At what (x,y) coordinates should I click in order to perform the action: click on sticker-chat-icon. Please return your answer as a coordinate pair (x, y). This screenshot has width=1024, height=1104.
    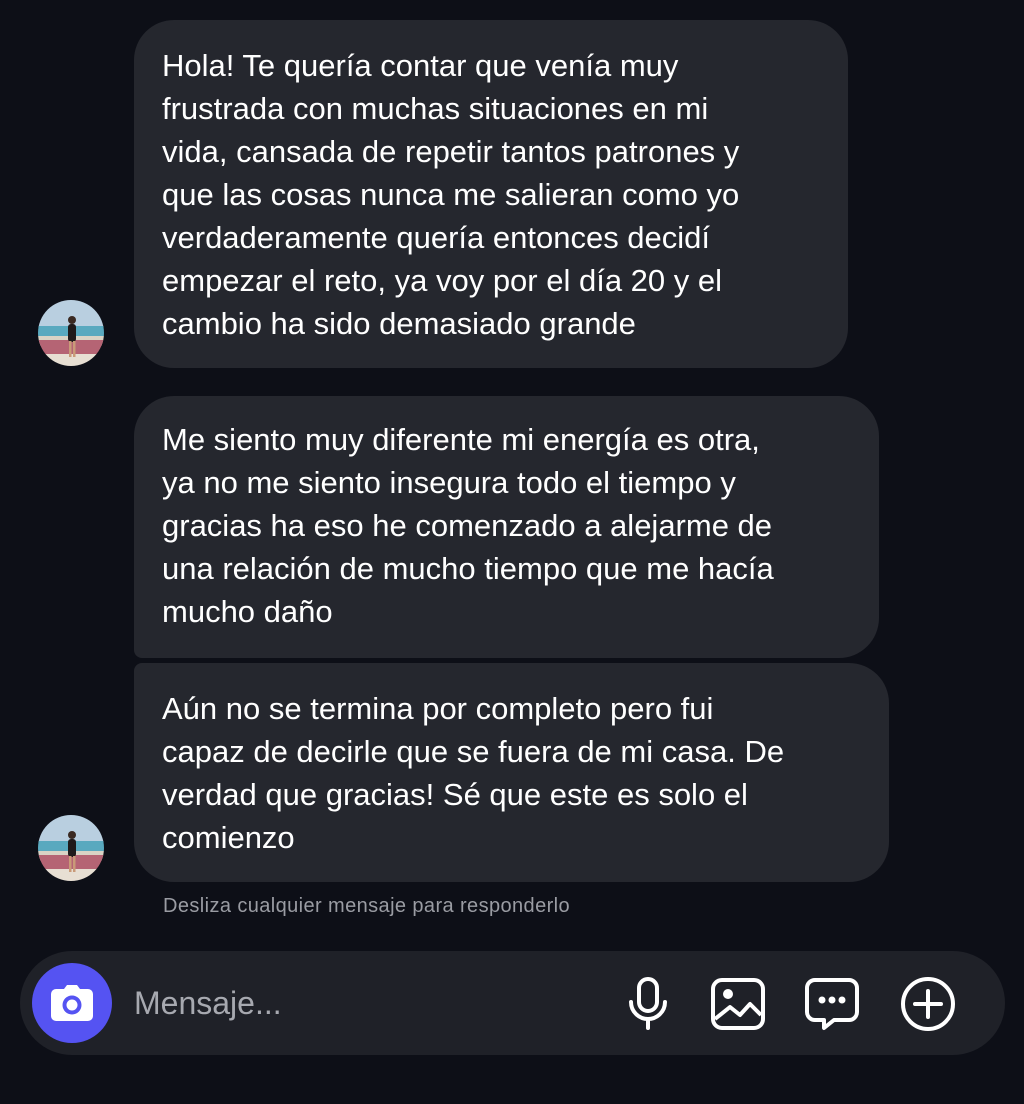
    Looking at the image, I should click on (832, 1004).